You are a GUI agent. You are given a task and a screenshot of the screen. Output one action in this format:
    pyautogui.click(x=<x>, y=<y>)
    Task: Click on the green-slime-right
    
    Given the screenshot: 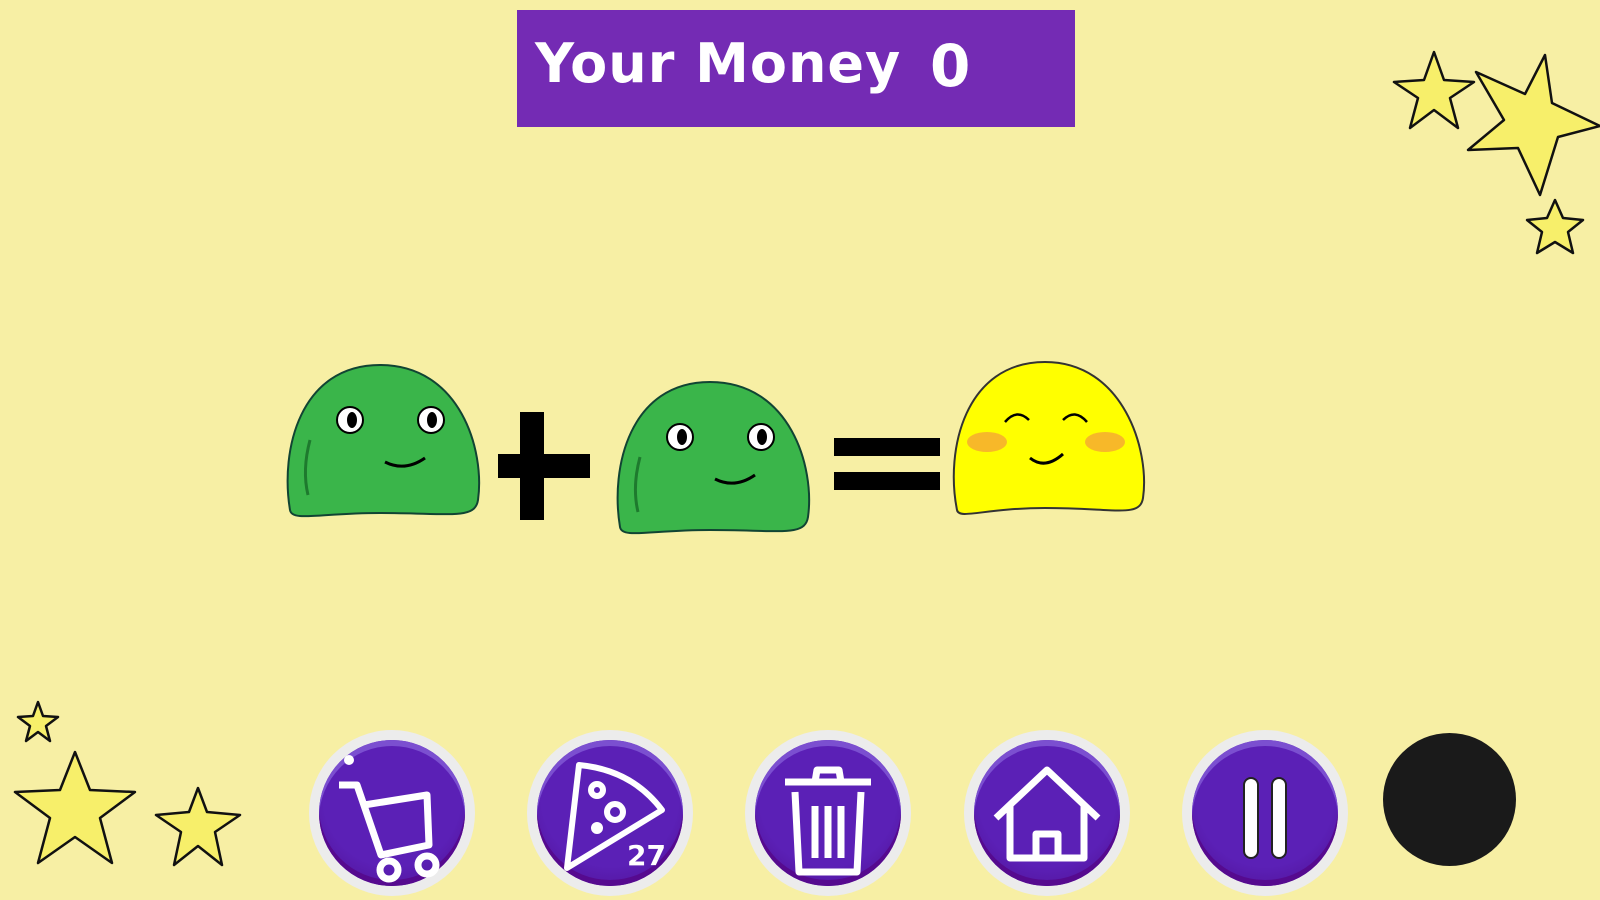 What is the action you would take?
    pyautogui.click(x=713, y=457)
    